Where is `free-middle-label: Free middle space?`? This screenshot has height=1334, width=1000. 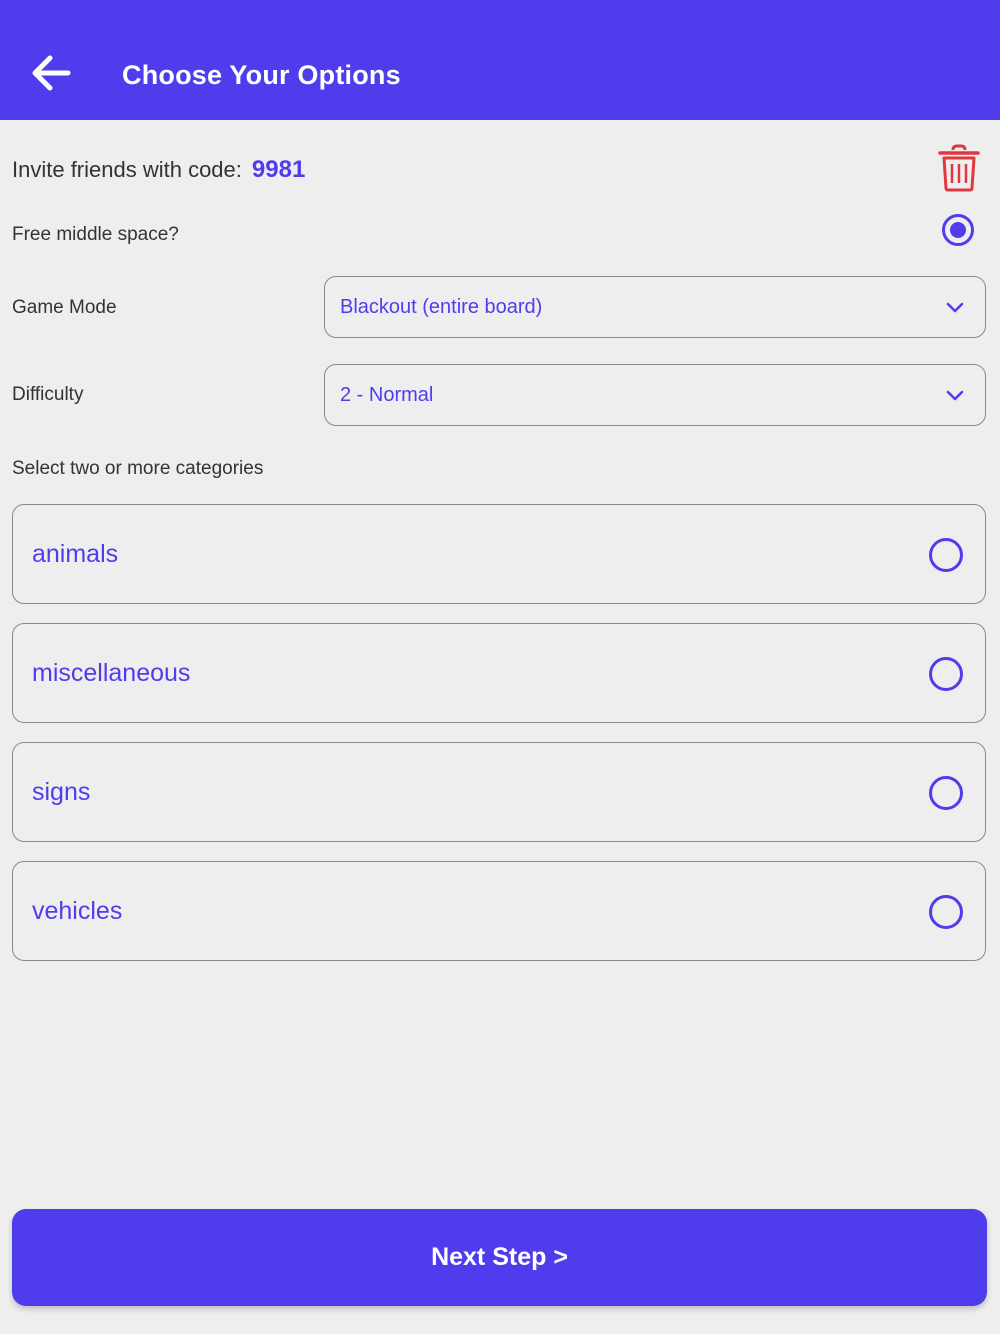
free-middle-label: Free middle space? is located at coordinates (95, 234).